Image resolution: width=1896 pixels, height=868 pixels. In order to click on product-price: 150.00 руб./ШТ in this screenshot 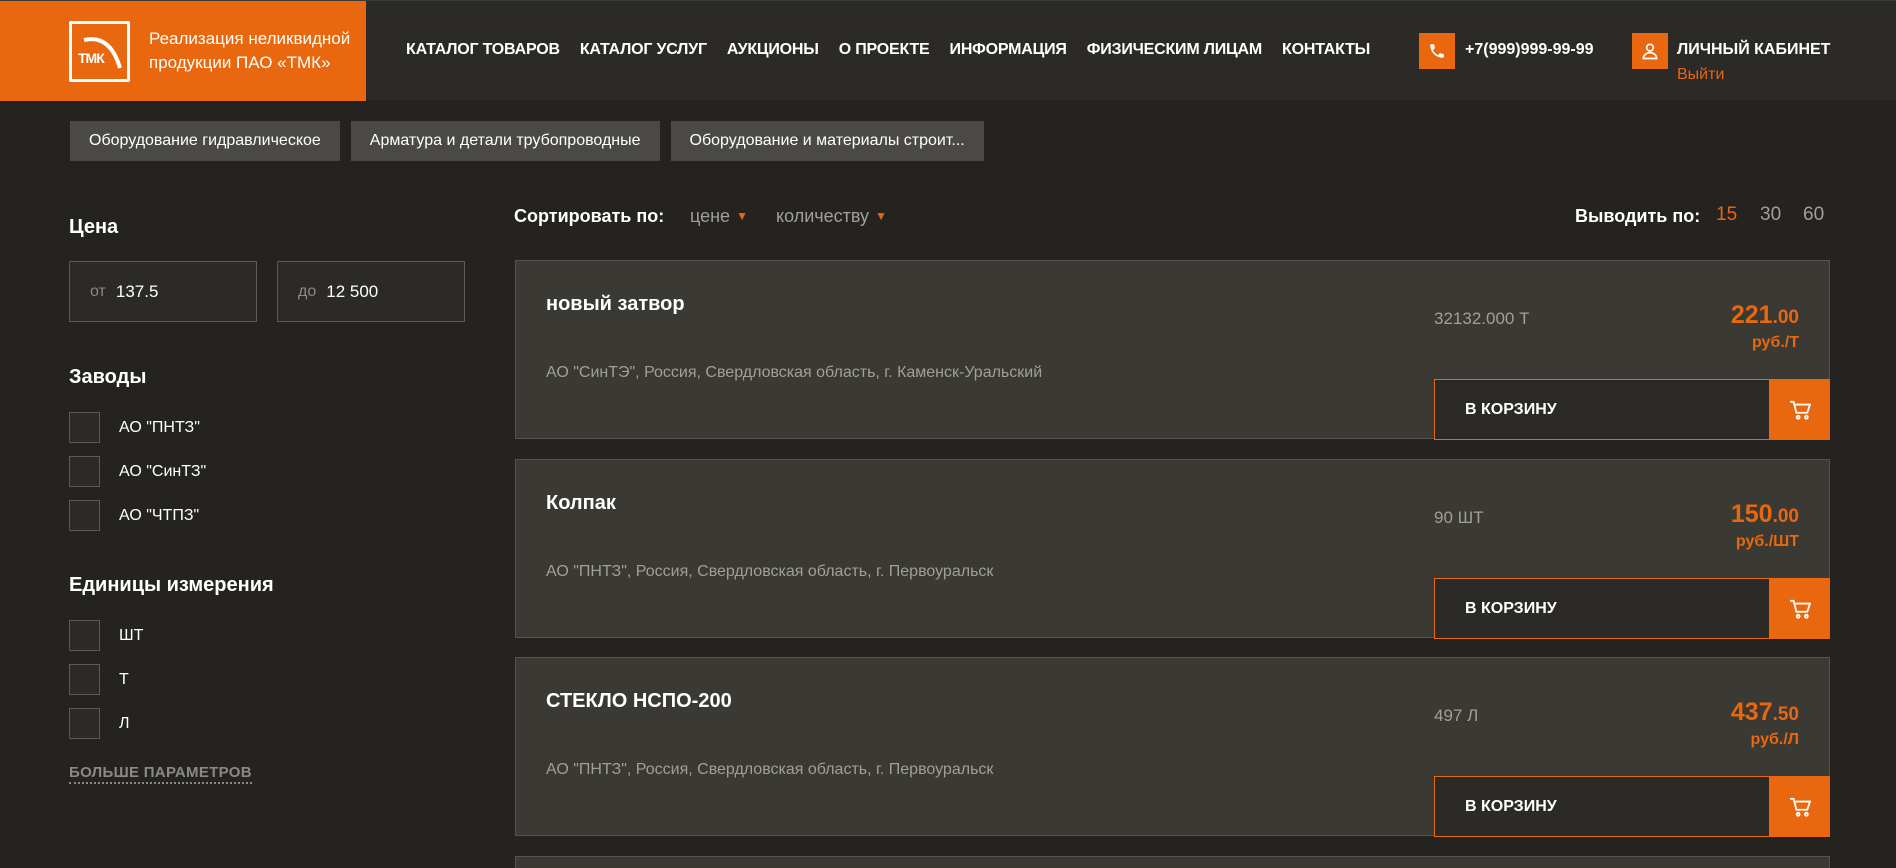, I will do `click(1765, 525)`.